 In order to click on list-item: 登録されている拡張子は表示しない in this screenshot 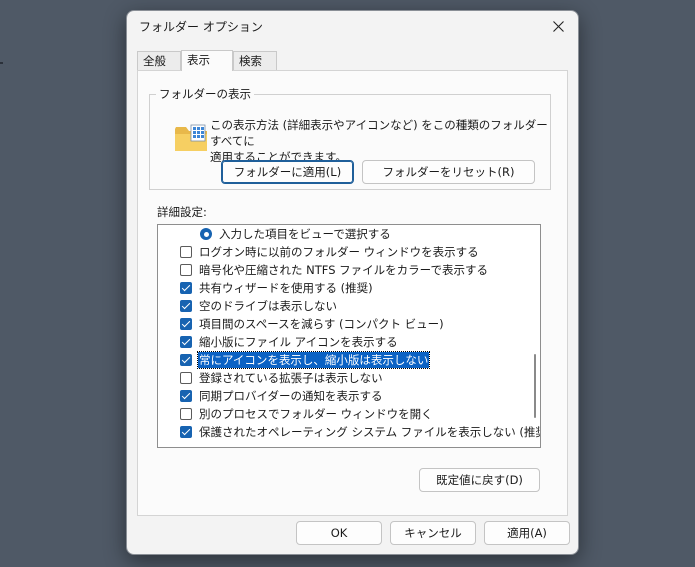, I will do `click(343, 378)`.